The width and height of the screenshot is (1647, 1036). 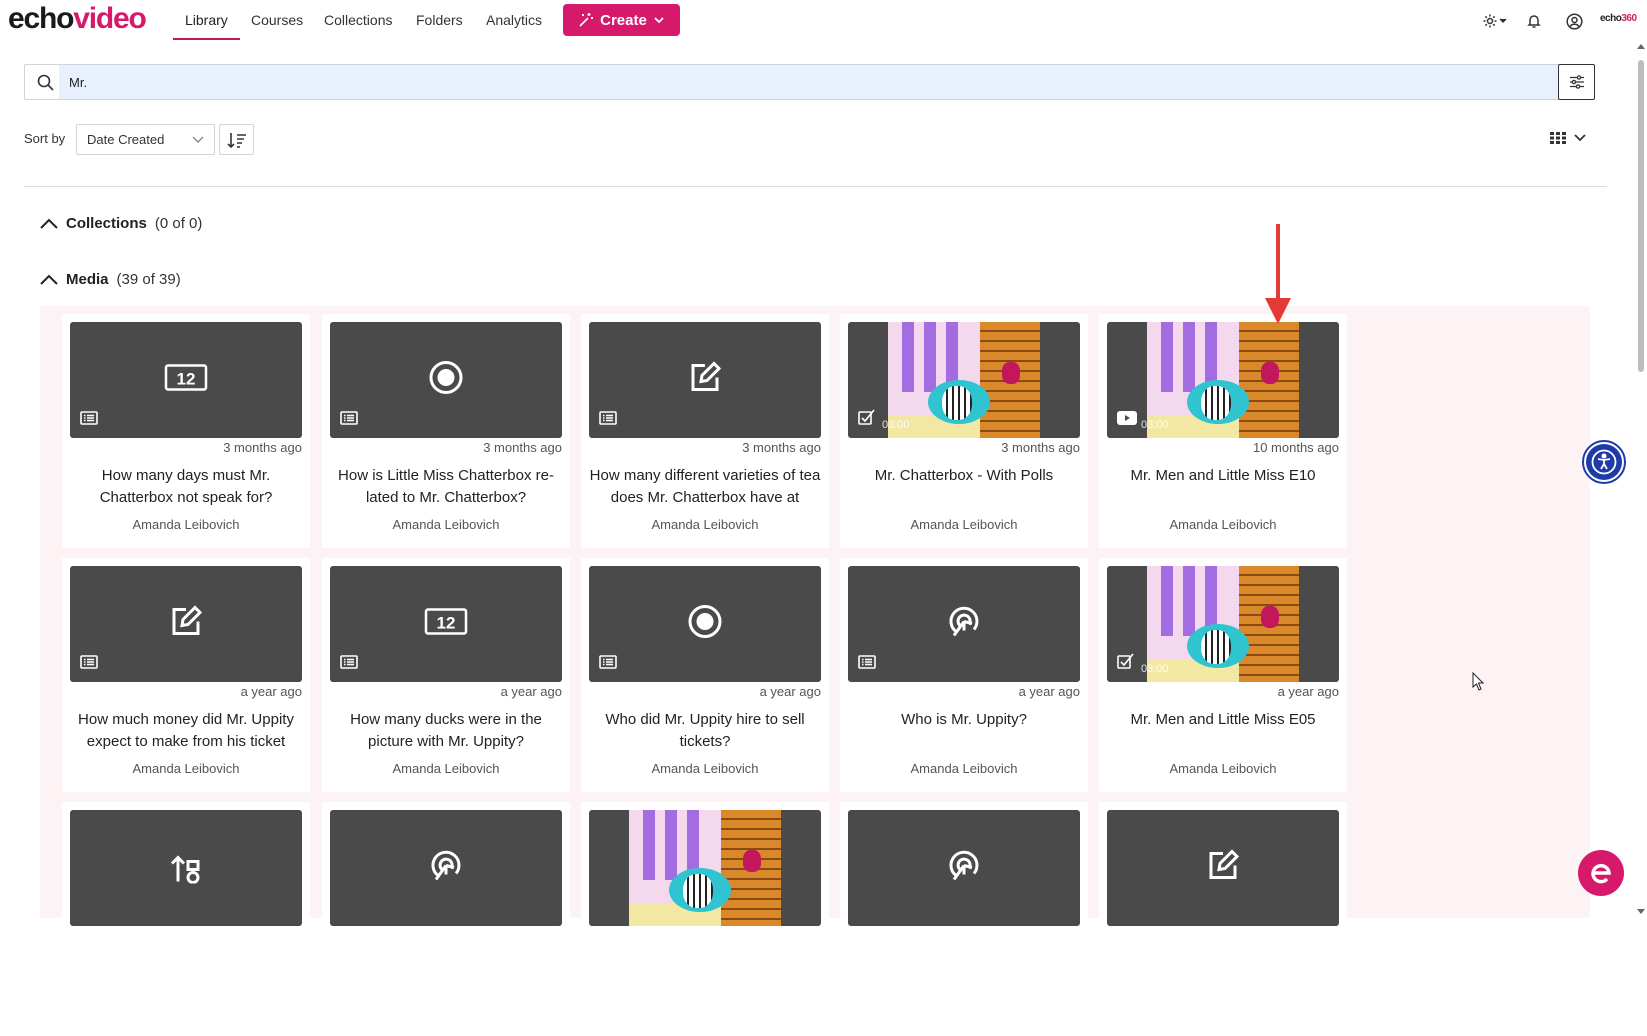 I want to click on media-title: Mr. Chatterbox - With Polls, so click(x=964, y=487).